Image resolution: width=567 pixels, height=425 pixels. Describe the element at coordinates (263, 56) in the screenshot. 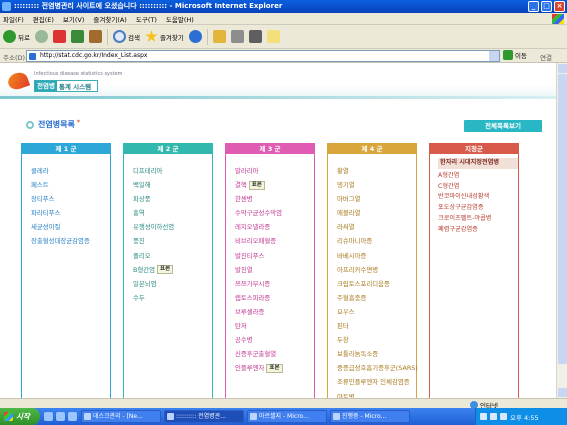

I see `address-input: http://stat.cdc.go.kr/Index_List.aspx` at that location.